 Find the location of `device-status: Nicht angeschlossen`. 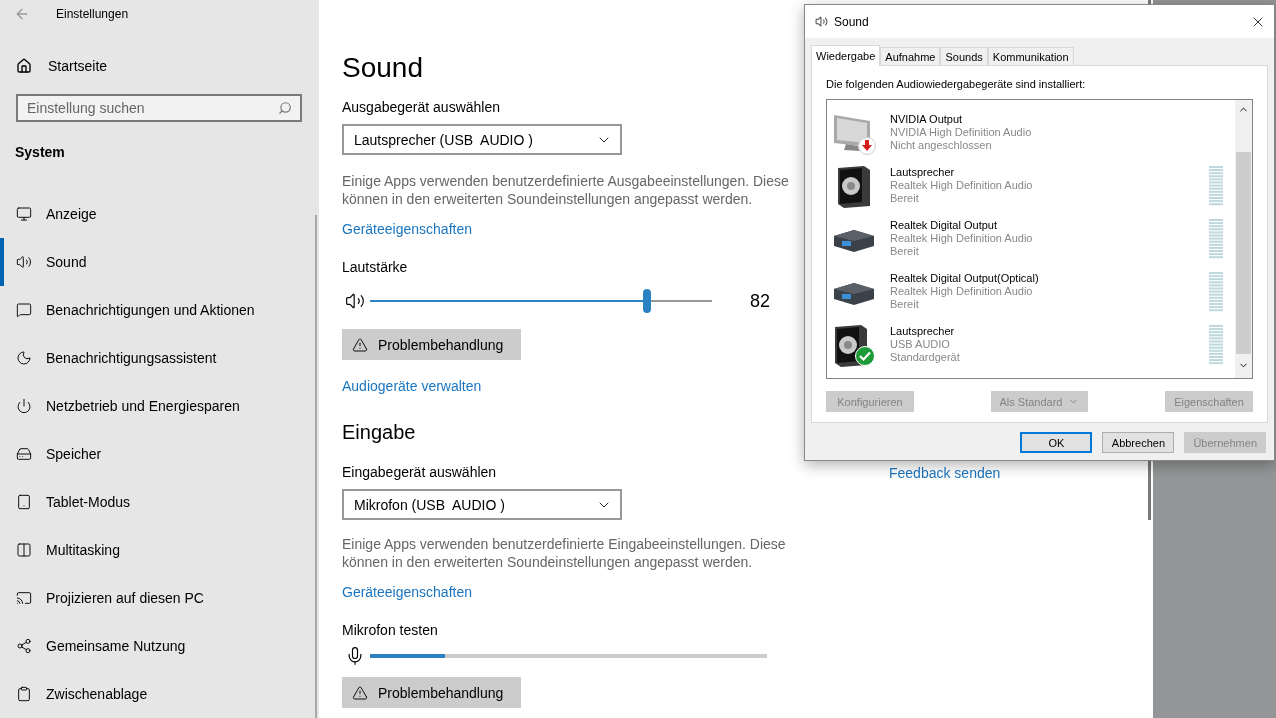

device-status: Nicht angeschlossen is located at coordinates (941, 145).